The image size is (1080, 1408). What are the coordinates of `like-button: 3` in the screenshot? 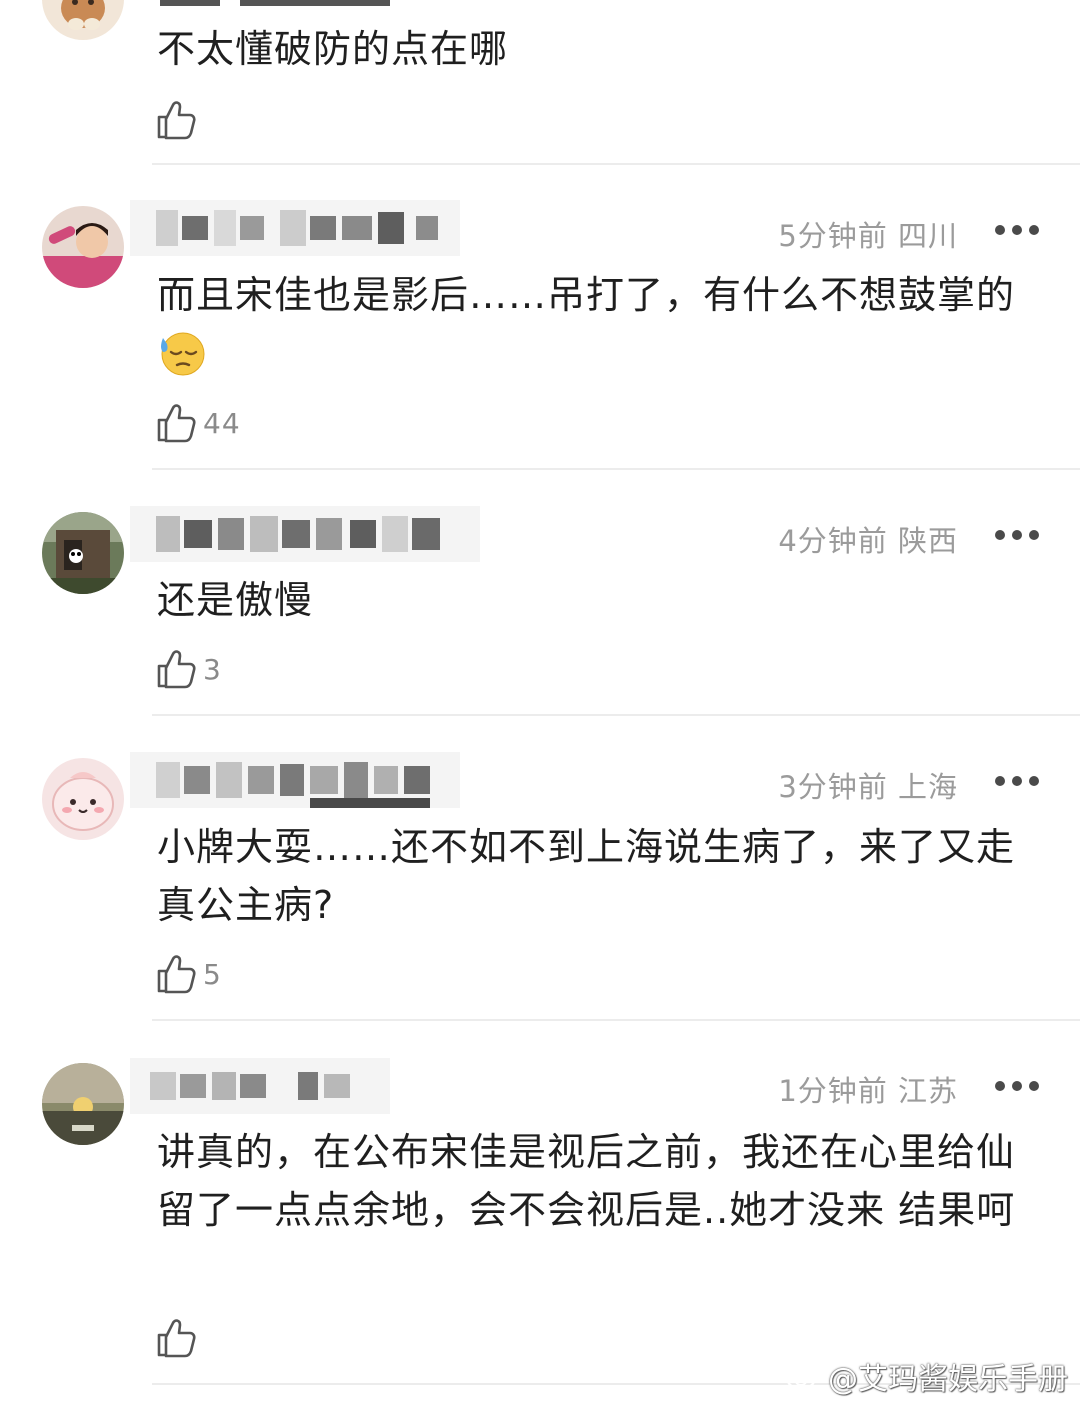 It's located at (188, 669).